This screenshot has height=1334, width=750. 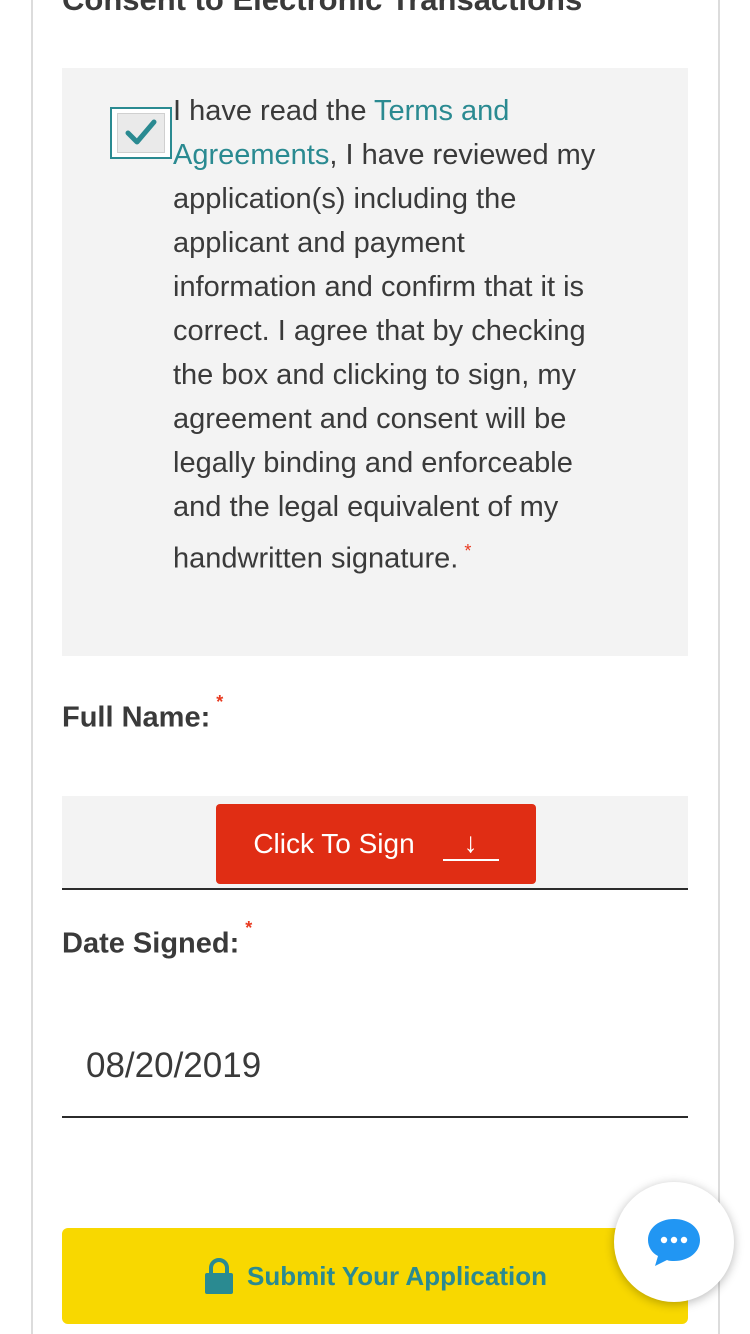 I want to click on click-to-sign-button: Click To Sign ↓, so click(x=376, y=844).